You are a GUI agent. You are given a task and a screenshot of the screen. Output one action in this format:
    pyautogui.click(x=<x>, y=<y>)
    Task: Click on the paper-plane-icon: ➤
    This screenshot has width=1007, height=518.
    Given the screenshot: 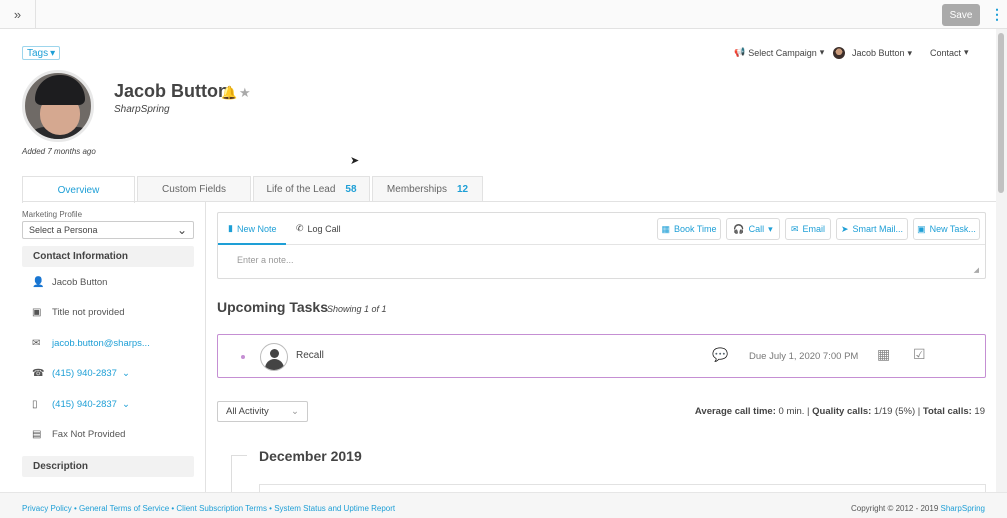 What is the action you would take?
    pyautogui.click(x=844, y=228)
    